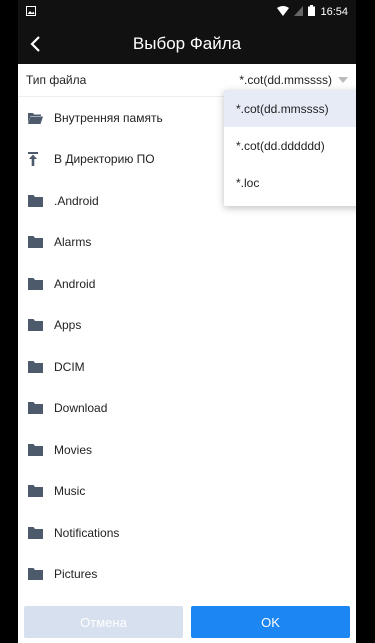 The width and height of the screenshot is (375, 643). I want to click on filetype-select: *.cot(dd.mmssss), so click(293, 80).